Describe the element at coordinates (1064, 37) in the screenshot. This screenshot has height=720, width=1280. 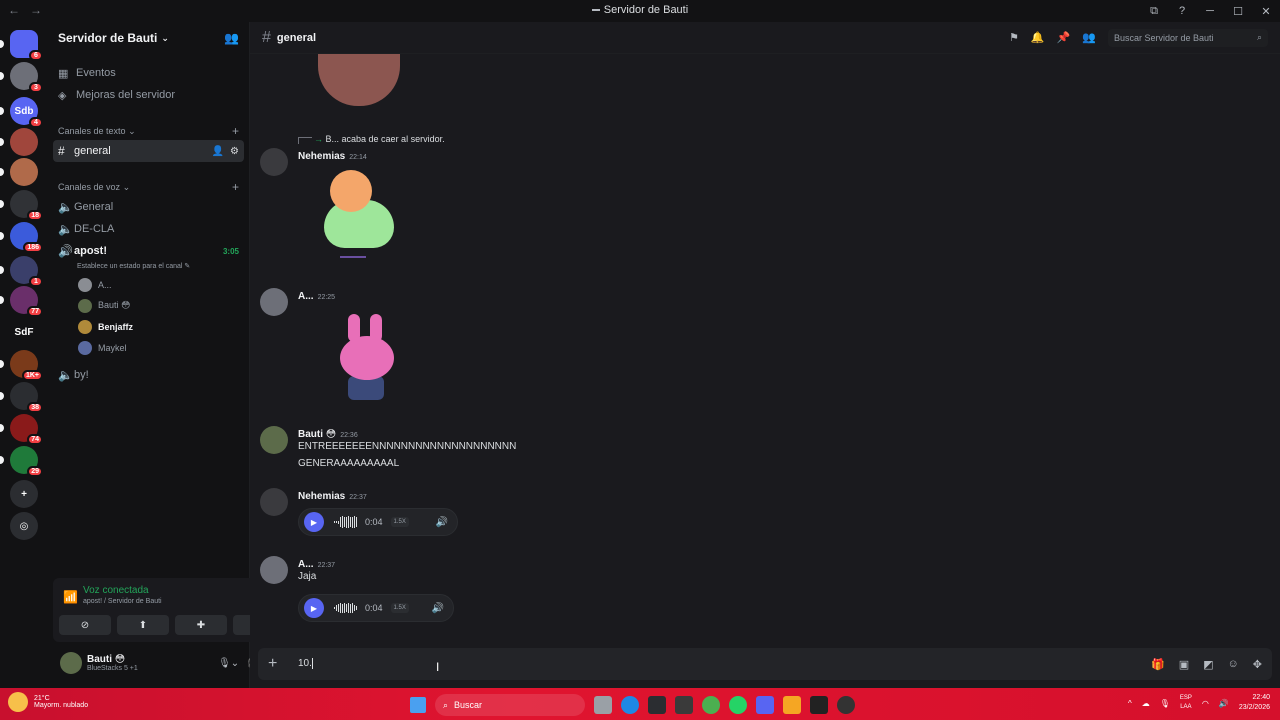
I see `pin-icon: 📌` at that location.